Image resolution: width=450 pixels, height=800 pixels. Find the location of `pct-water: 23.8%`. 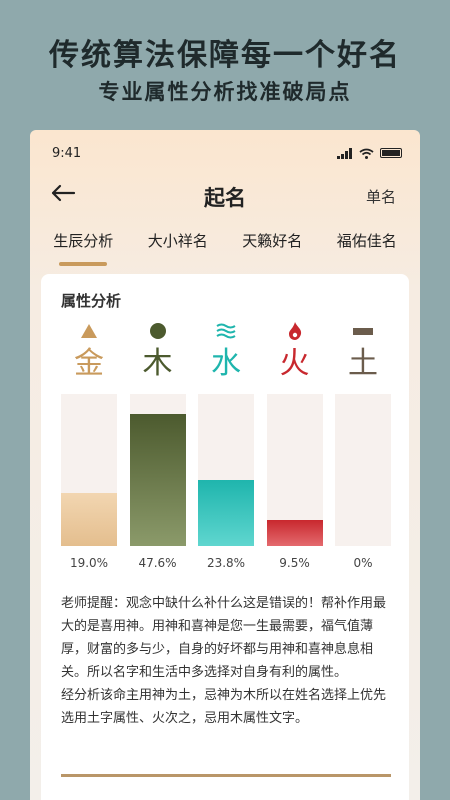

pct-water: 23.8% is located at coordinates (226, 563).